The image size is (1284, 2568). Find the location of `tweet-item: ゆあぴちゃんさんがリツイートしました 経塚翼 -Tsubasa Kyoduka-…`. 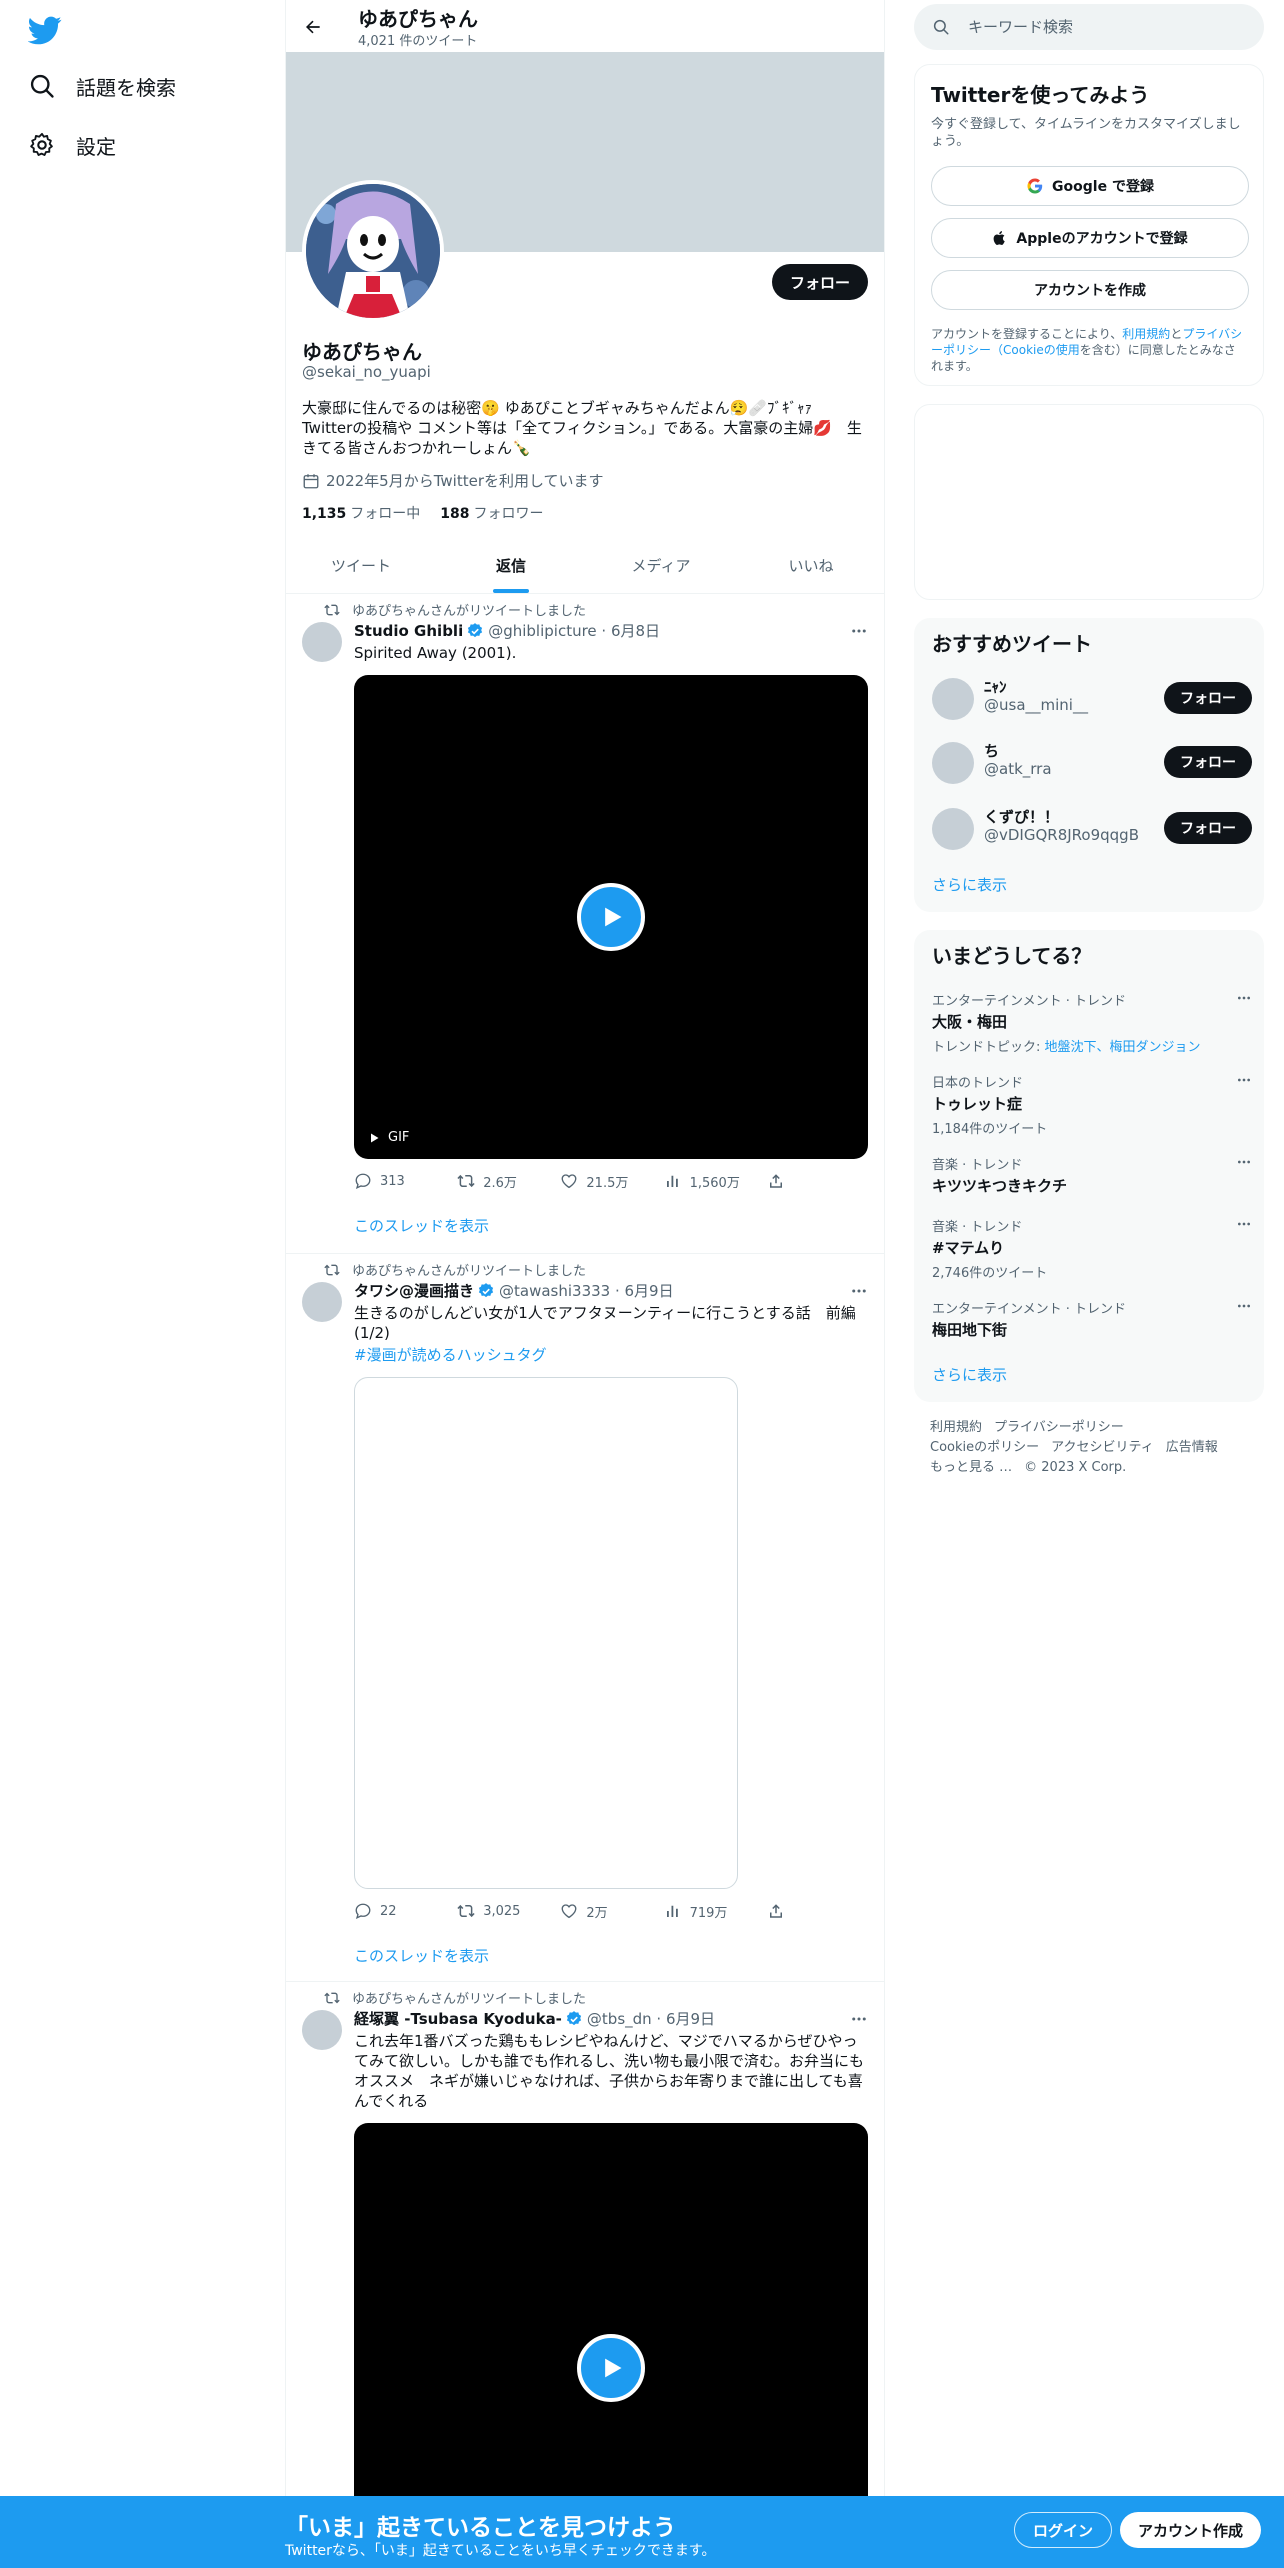

tweet-item: ゆあぴちゃんさんがリツイートしました 経塚翼 -Tsubasa Kyoduka-… is located at coordinates (585, 2275).